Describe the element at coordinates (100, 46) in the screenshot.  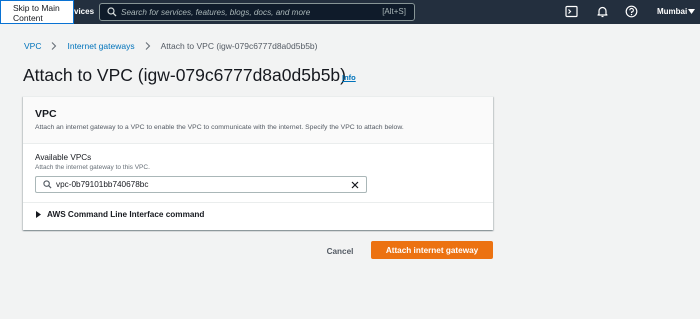
I see `breadcrumb-internet-gateways-link: Internet gateways` at that location.